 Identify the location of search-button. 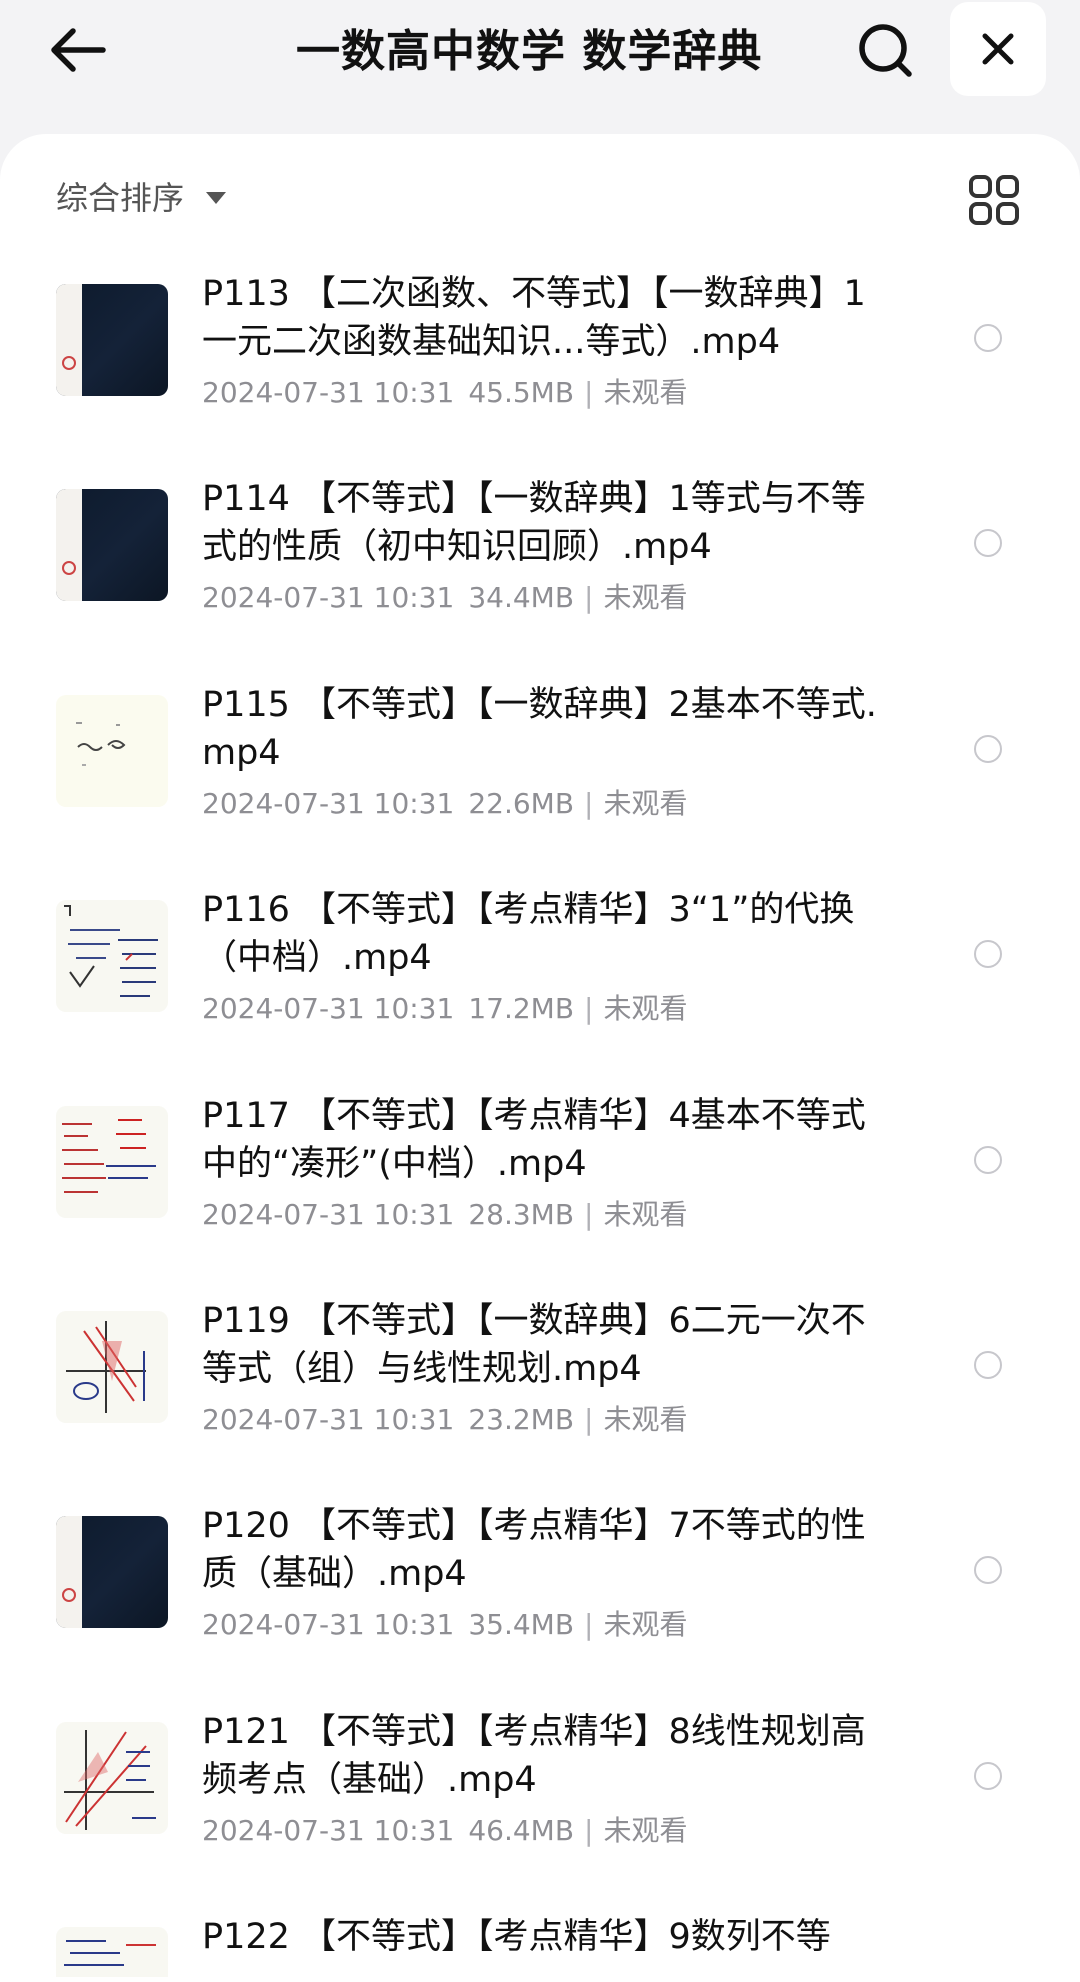
(886, 51).